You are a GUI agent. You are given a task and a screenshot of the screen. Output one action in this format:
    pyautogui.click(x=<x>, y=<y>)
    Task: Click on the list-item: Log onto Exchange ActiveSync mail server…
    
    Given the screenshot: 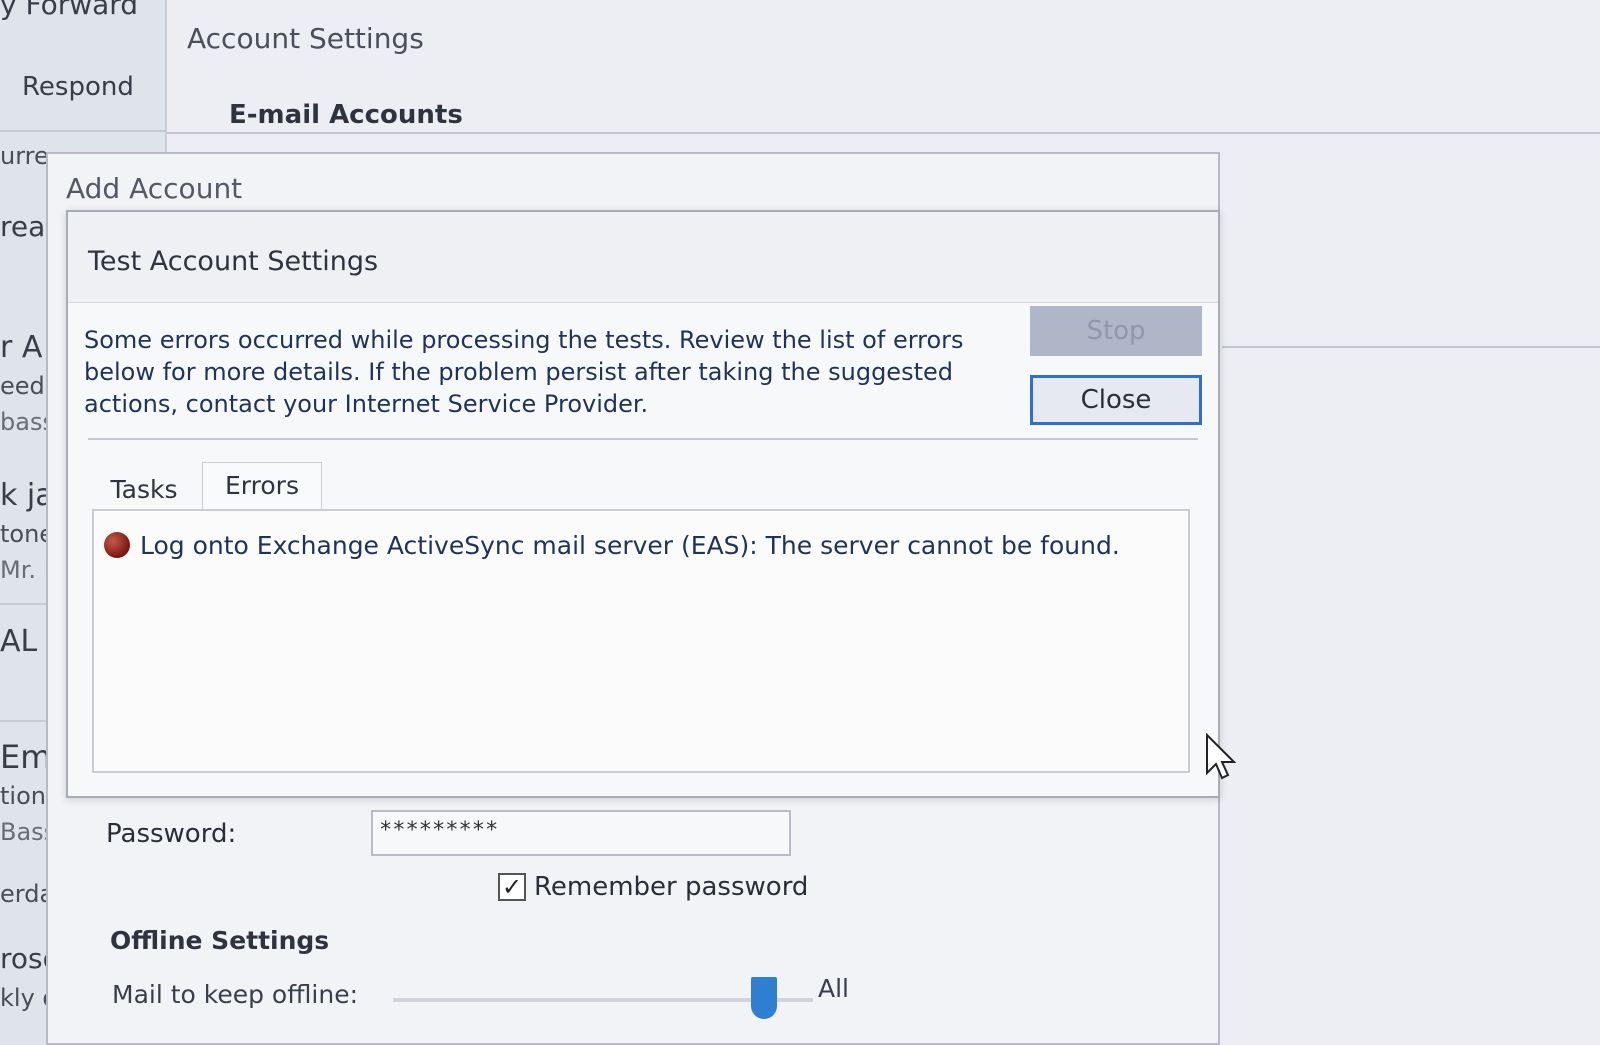 What is the action you would take?
    pyautogui.click(x=612, y=545)
    